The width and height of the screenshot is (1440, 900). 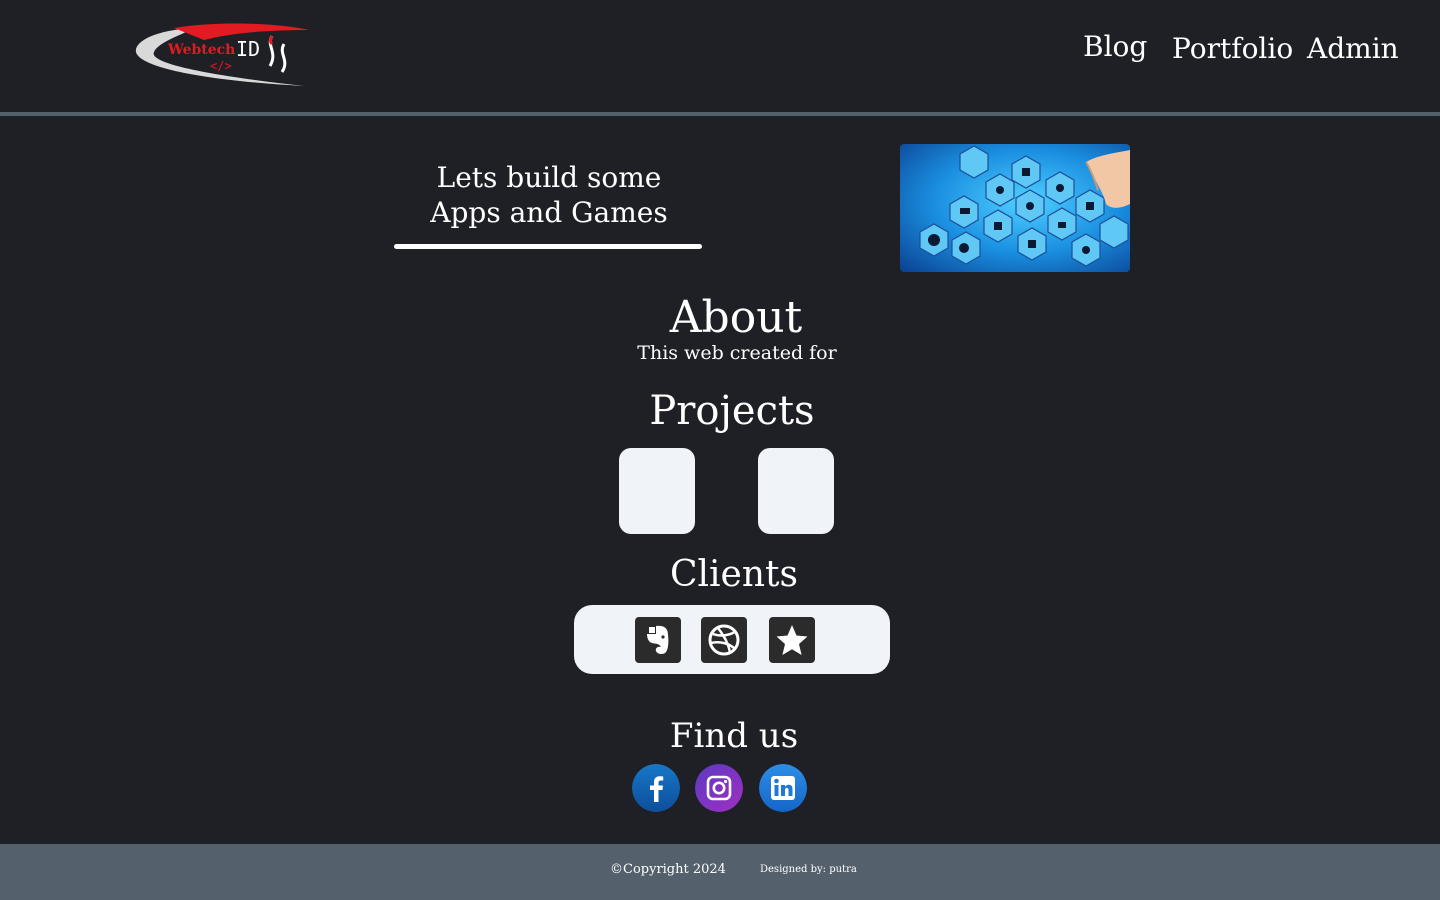 I want to click on projects-title: Projects, so click(x=732, y=411).